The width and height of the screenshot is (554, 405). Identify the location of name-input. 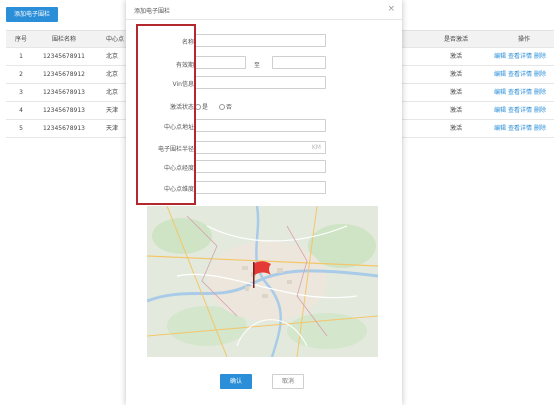
(260, 40).